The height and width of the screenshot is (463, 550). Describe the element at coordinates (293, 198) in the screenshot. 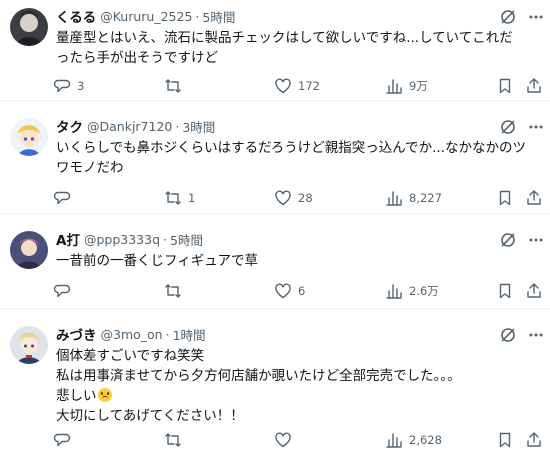

I see `like-button: 28` at that location.